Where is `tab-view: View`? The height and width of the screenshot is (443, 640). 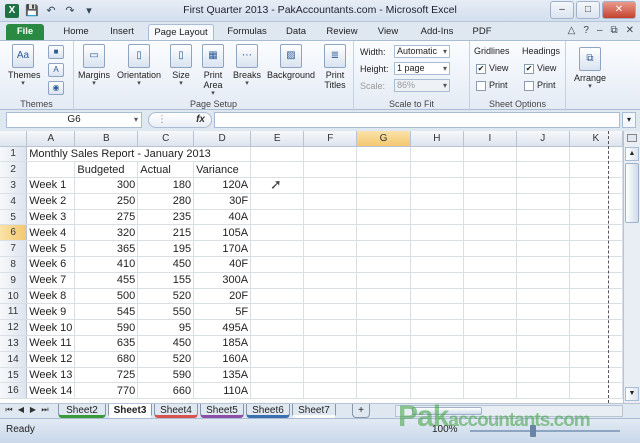 tab-view: View is located at coordinates (388, 32).